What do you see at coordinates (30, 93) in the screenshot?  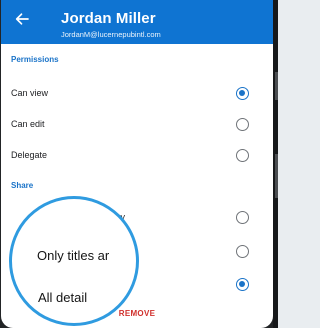 I see `option-label: Can view` at bounding box center [30, 93].